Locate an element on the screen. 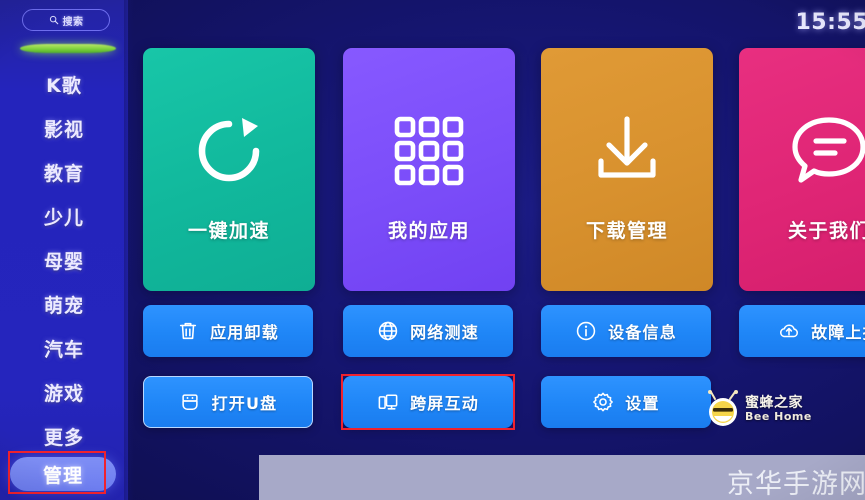 This screenshot has width=865, height=500. status-clock: 15:55 is located at coordinates (830, 22).